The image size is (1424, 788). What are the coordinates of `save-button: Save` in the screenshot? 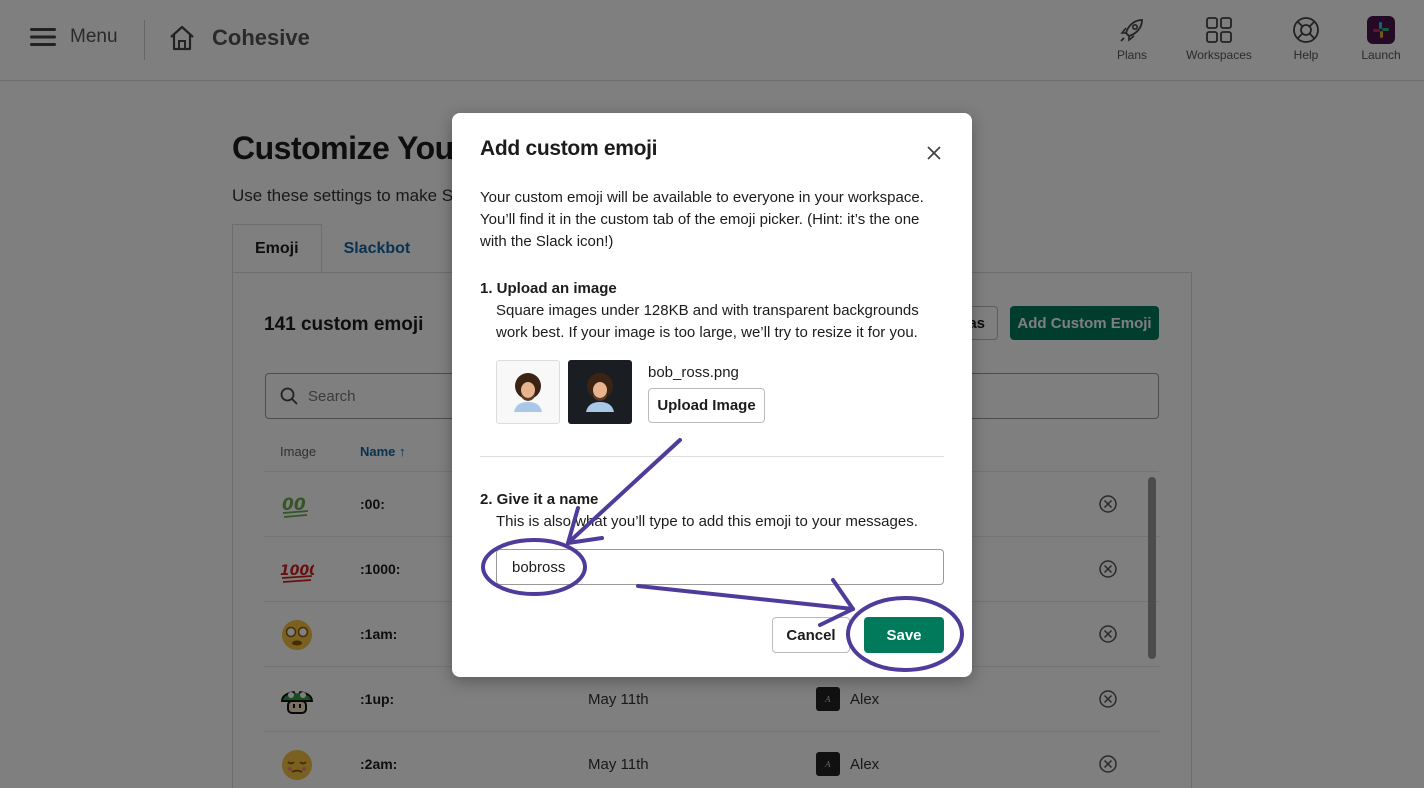 It's located at (904, 635).